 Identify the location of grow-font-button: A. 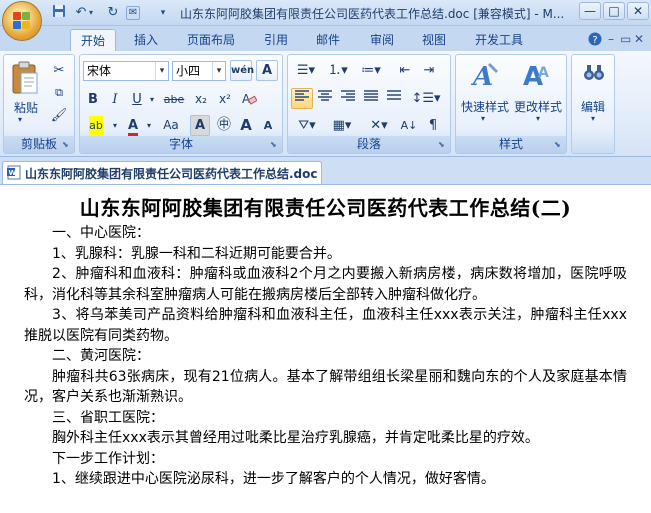
(246, 125).